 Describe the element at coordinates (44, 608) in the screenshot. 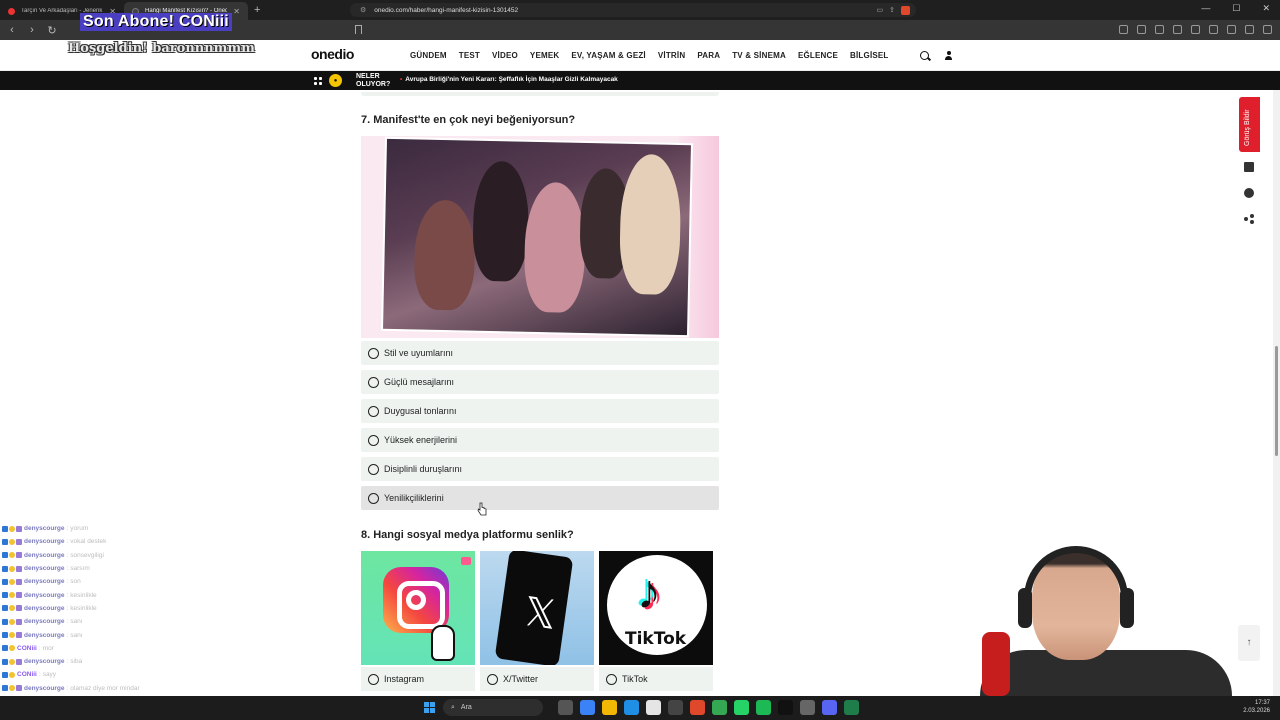

I see `chat-username: denyscourge` at that location.